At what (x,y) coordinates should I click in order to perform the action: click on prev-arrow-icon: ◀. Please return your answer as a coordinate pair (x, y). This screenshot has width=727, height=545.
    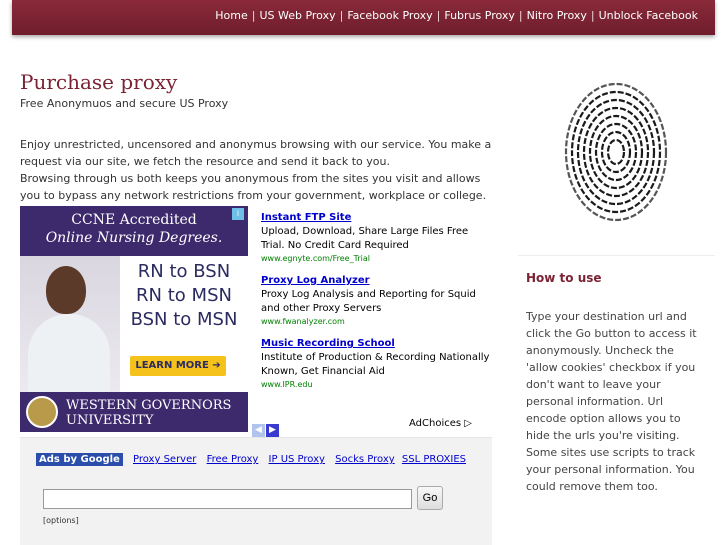
    Looking at the image, I should click on (258, 430).